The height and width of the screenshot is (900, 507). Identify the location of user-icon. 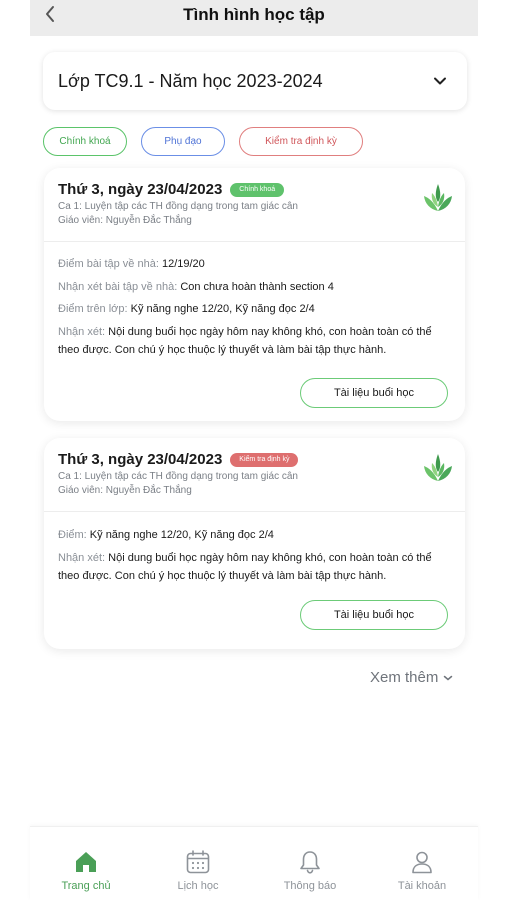
(422, 862).